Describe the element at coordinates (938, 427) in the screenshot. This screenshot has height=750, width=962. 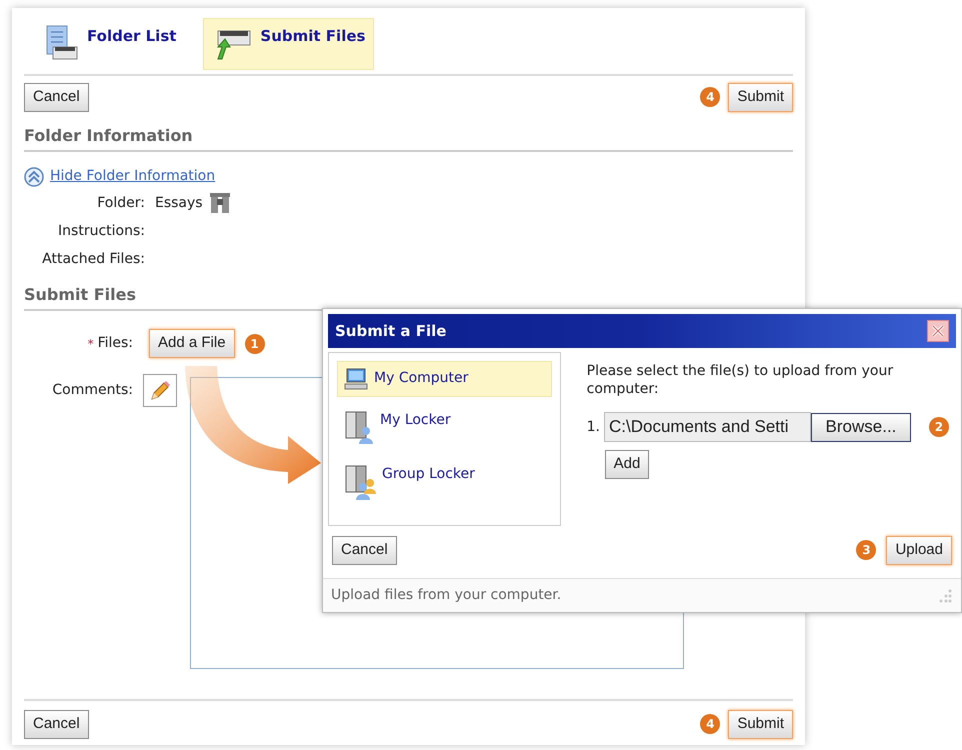
I see `step-number: 2` at that location.